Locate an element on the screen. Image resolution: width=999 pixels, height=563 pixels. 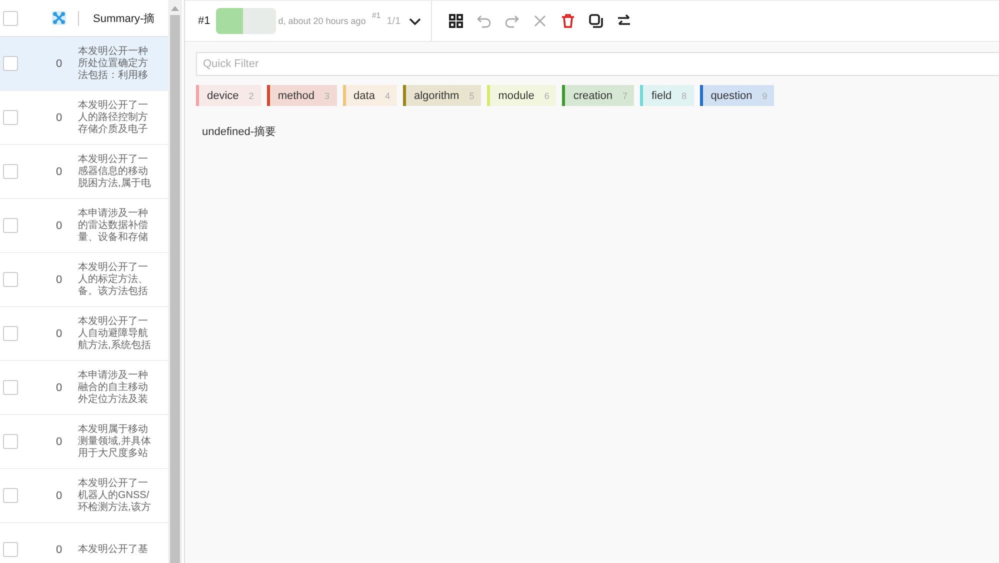
summary-text: 本发明公开了一 人的路径控制方 存储介质及电子 is located at coordinates (113, 118).